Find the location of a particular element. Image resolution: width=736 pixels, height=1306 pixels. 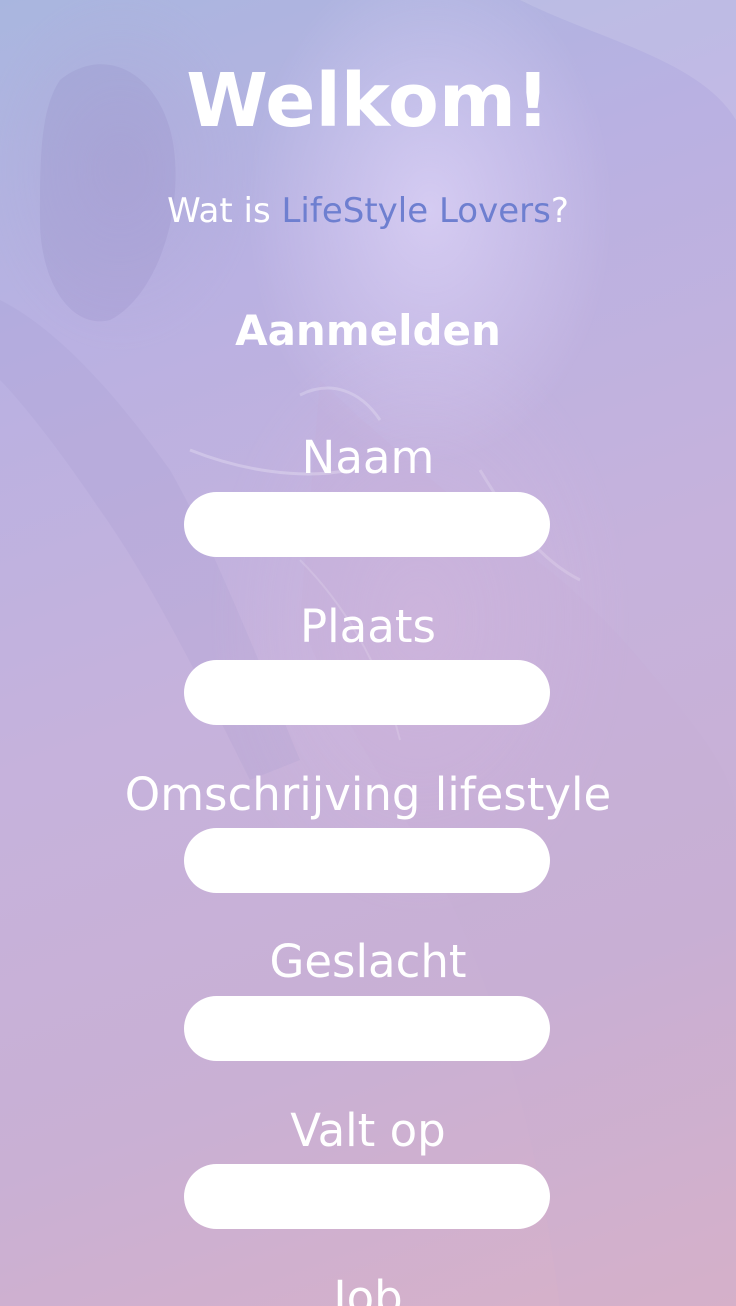

gender-input is located at coordinates (367, 1028).